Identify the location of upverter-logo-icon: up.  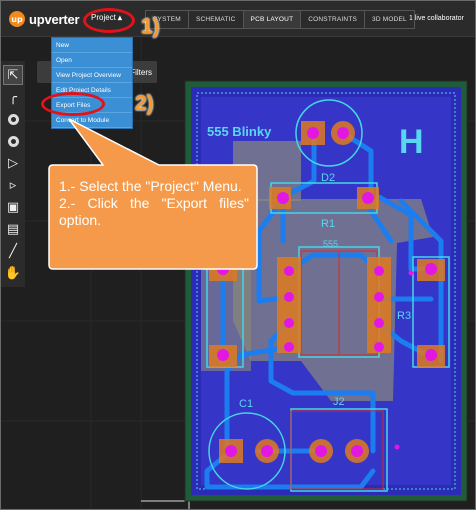
(17, 19).